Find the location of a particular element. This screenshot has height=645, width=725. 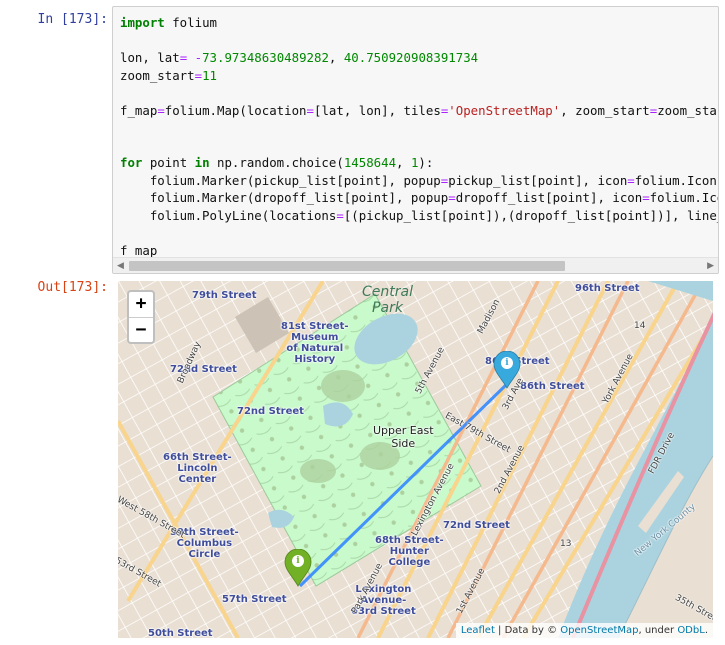

map-label-86th-street-b: 86th Street is located at coordinates (552, 386).